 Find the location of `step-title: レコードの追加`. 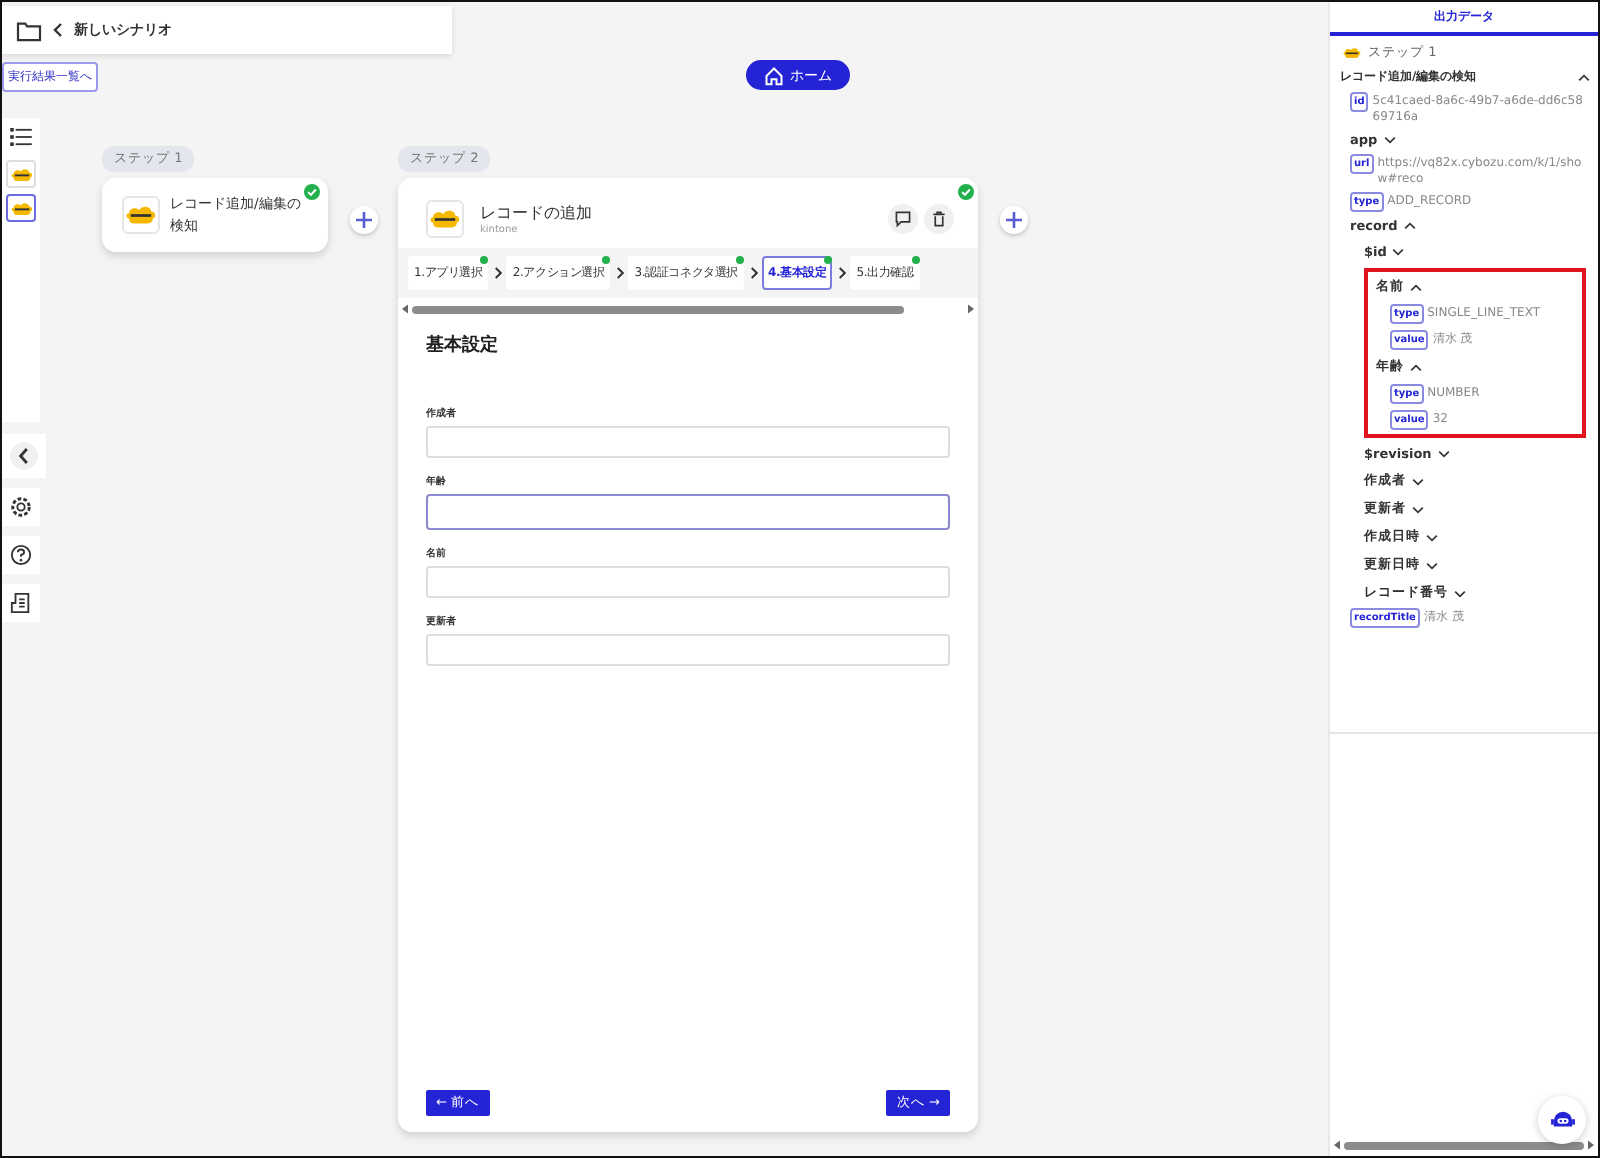

step-title: レコードの追加 is located at coordinates (537, 213).